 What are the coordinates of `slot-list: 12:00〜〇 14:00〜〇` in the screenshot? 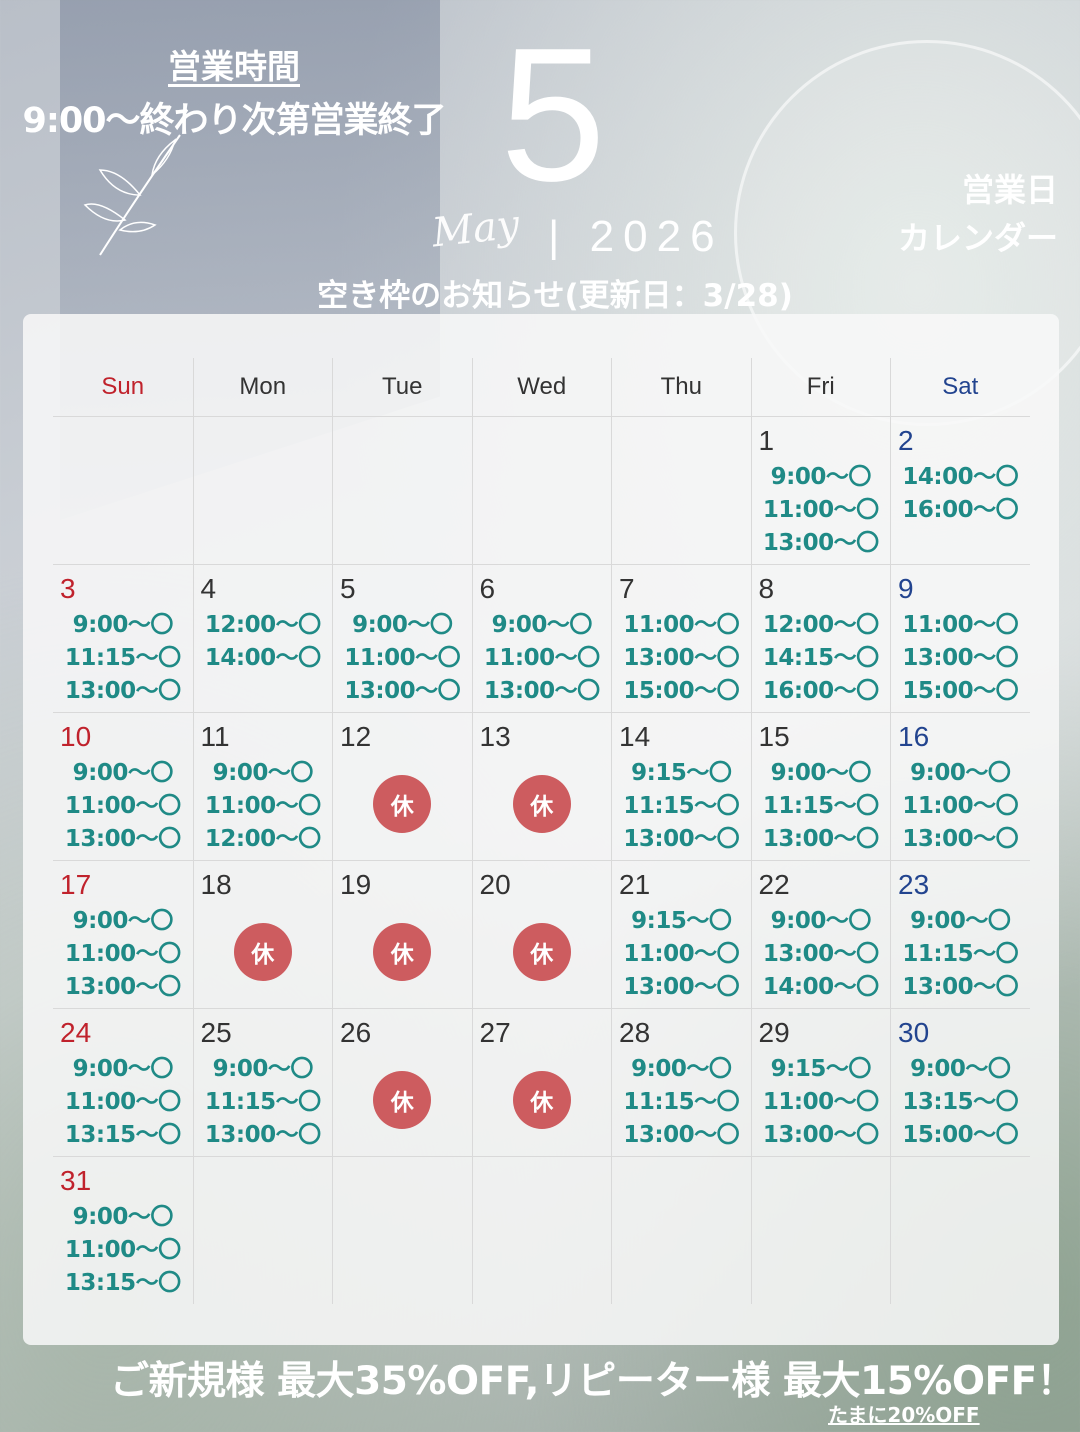 It's located at (263, 642).